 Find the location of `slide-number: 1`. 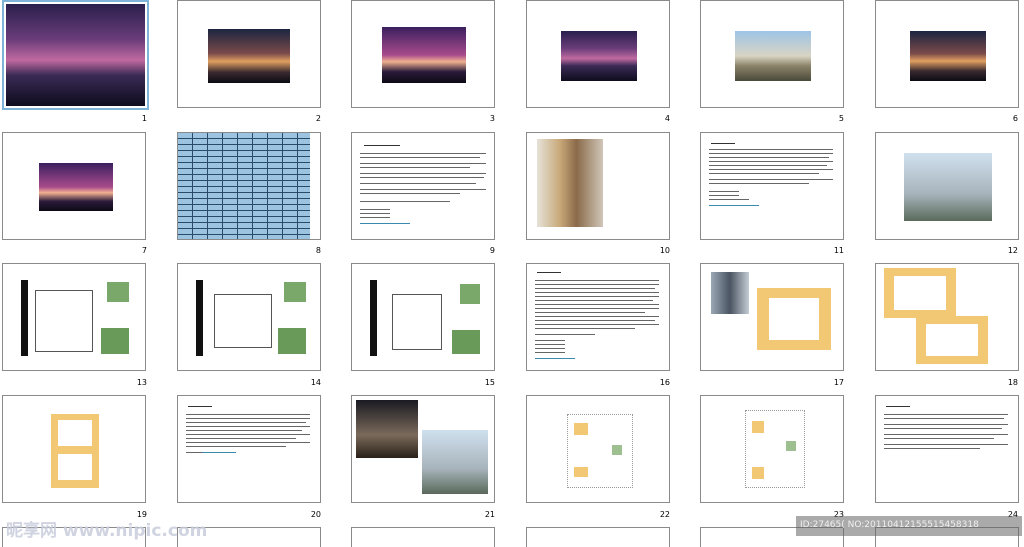

slide-number: 1 is located at coordinates (144, 118).